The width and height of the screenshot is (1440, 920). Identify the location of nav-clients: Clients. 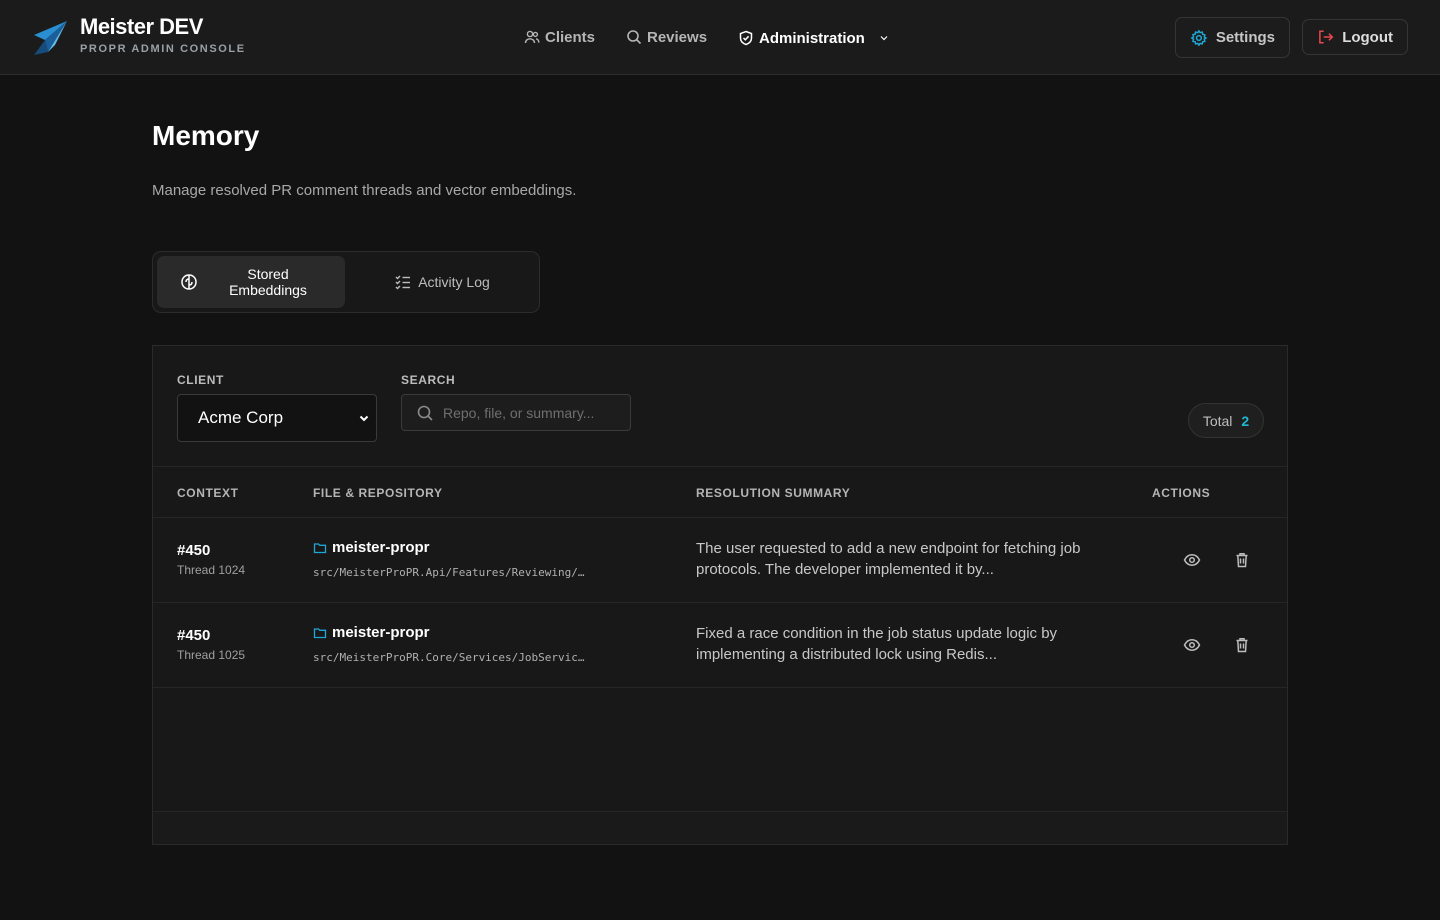
(559, 37).